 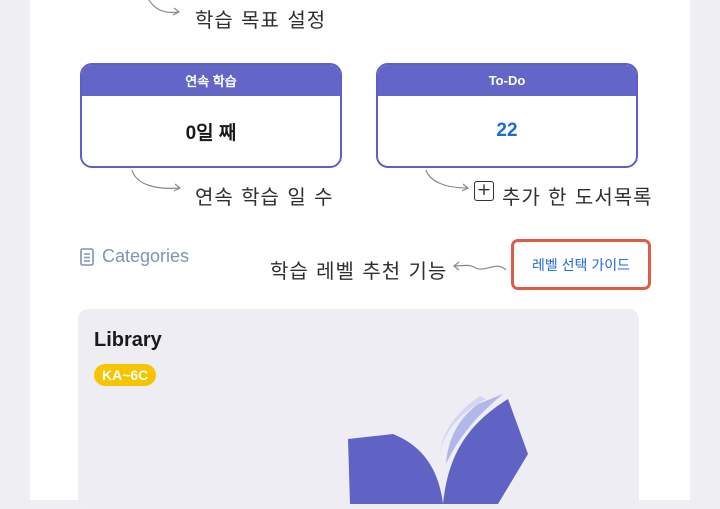 What do you see at coordinates (438, 449) in the screenshot?
I see `book-icon` at bounding box center [438, 449].